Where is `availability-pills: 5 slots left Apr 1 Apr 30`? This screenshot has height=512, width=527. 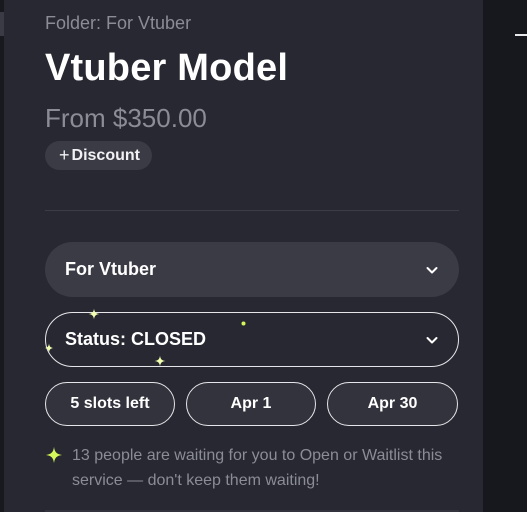
availability-pills: 5 slots left Apr 1 Apr 30 is located at coordinates (252, 404).